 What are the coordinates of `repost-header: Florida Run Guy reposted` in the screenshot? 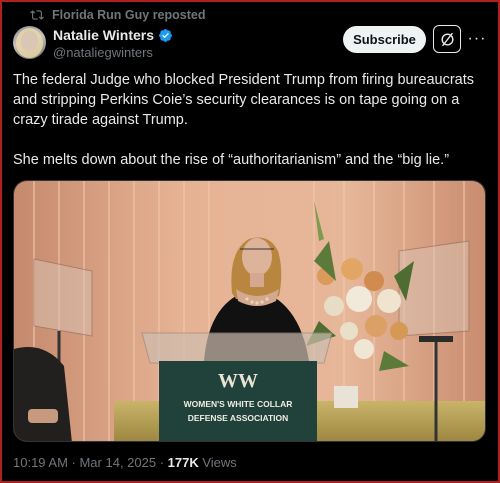 It's located at (118, 15).